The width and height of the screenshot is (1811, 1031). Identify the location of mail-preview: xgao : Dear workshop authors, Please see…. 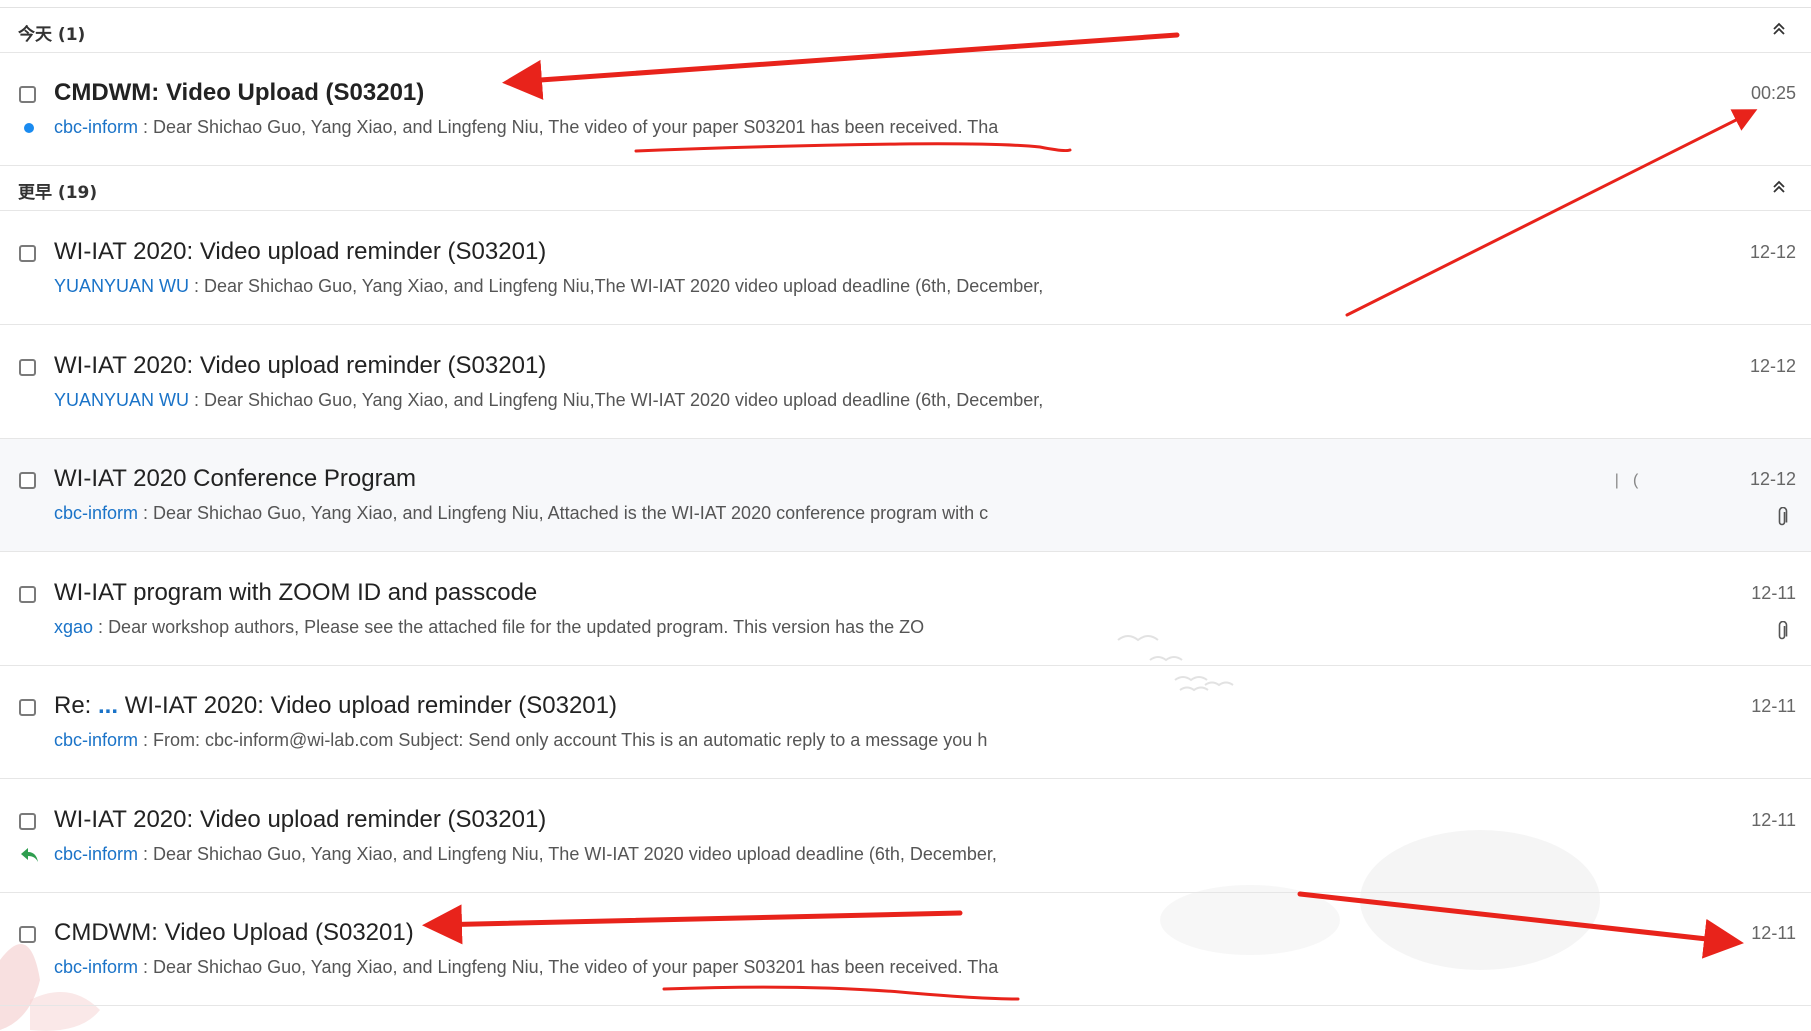
(489, 627).